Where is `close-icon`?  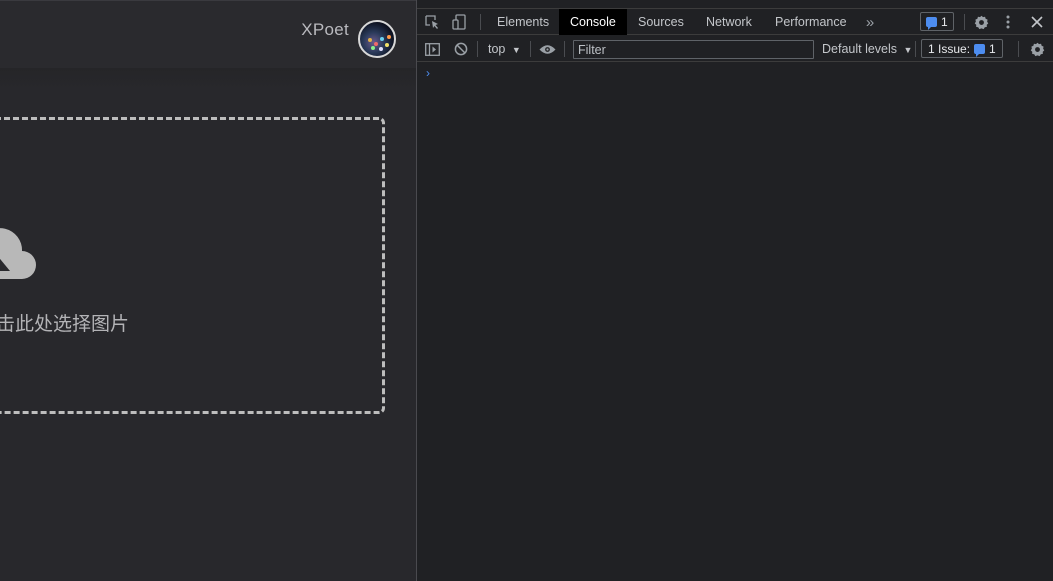
close-icon is located at coordinates (1037, 22).